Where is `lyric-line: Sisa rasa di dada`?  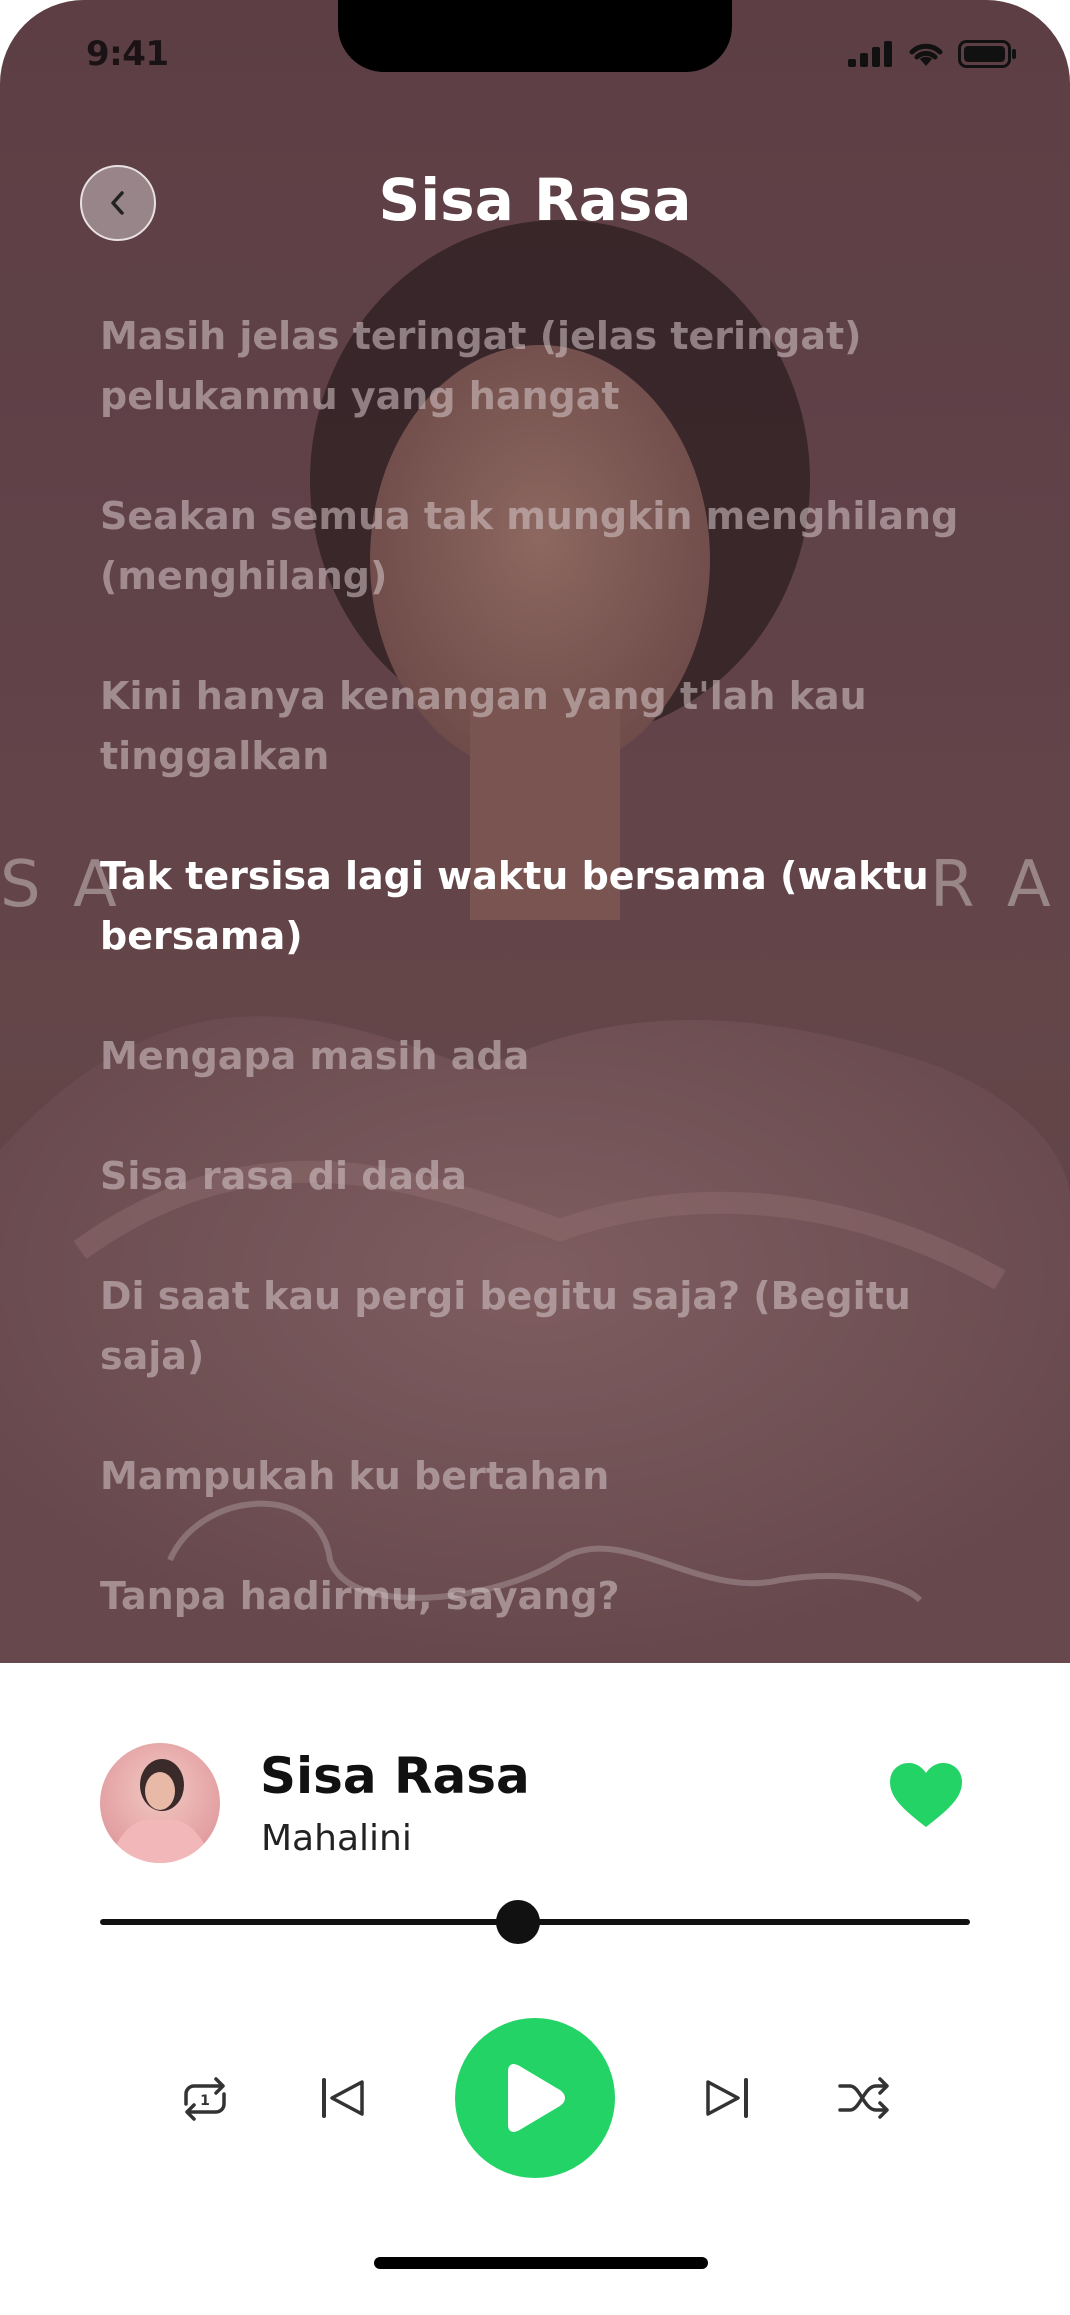
lyric-line: Sisa rasa di dada is located at coordinates (540, 1176).